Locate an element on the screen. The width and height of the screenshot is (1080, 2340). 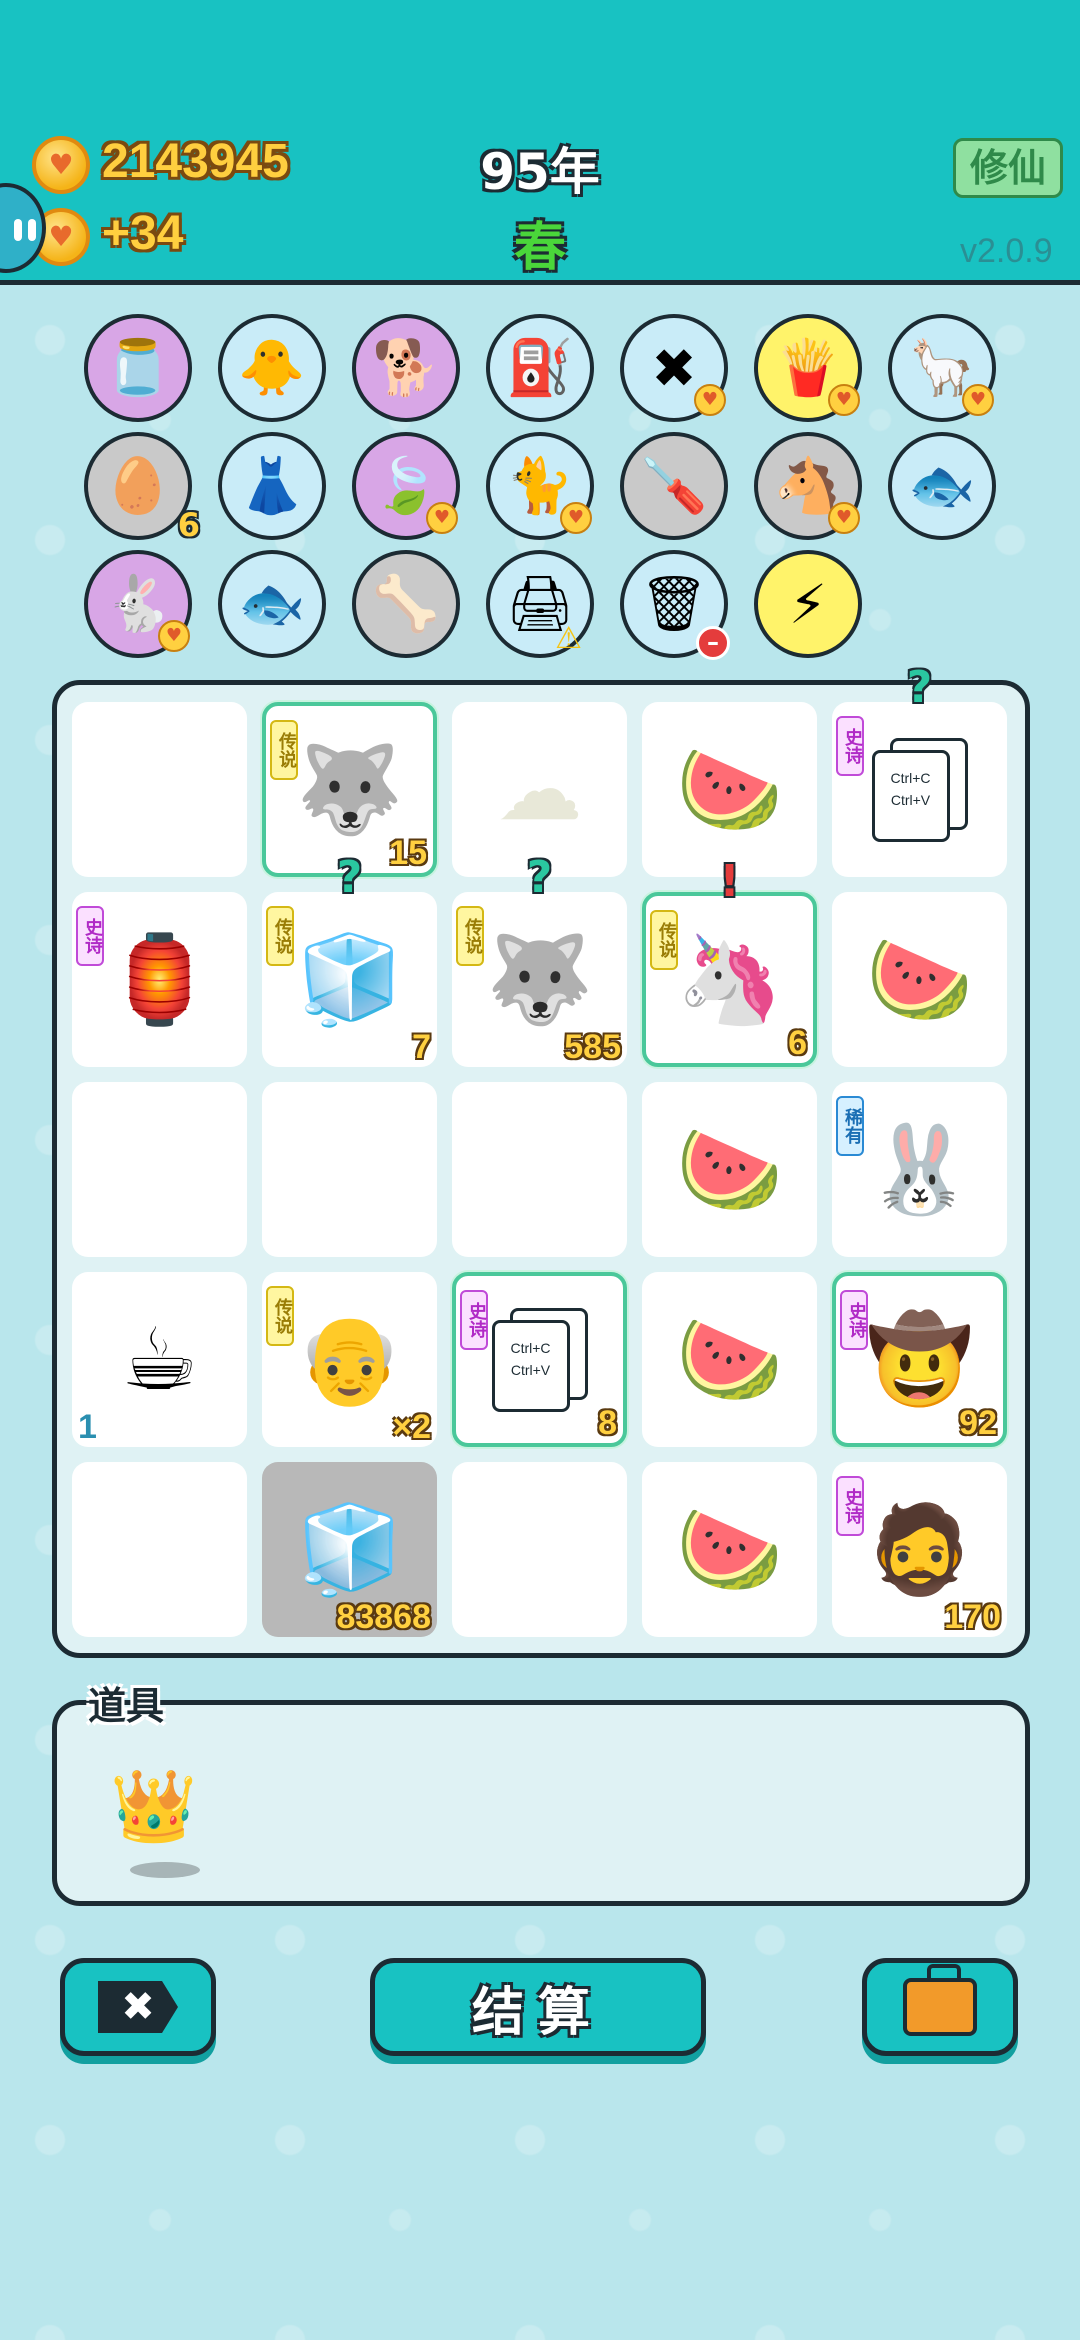
board-cell-ctrl-cv-card: Ctrl+C Ctrl+V 史诗? is located at coordinates (919, 769).